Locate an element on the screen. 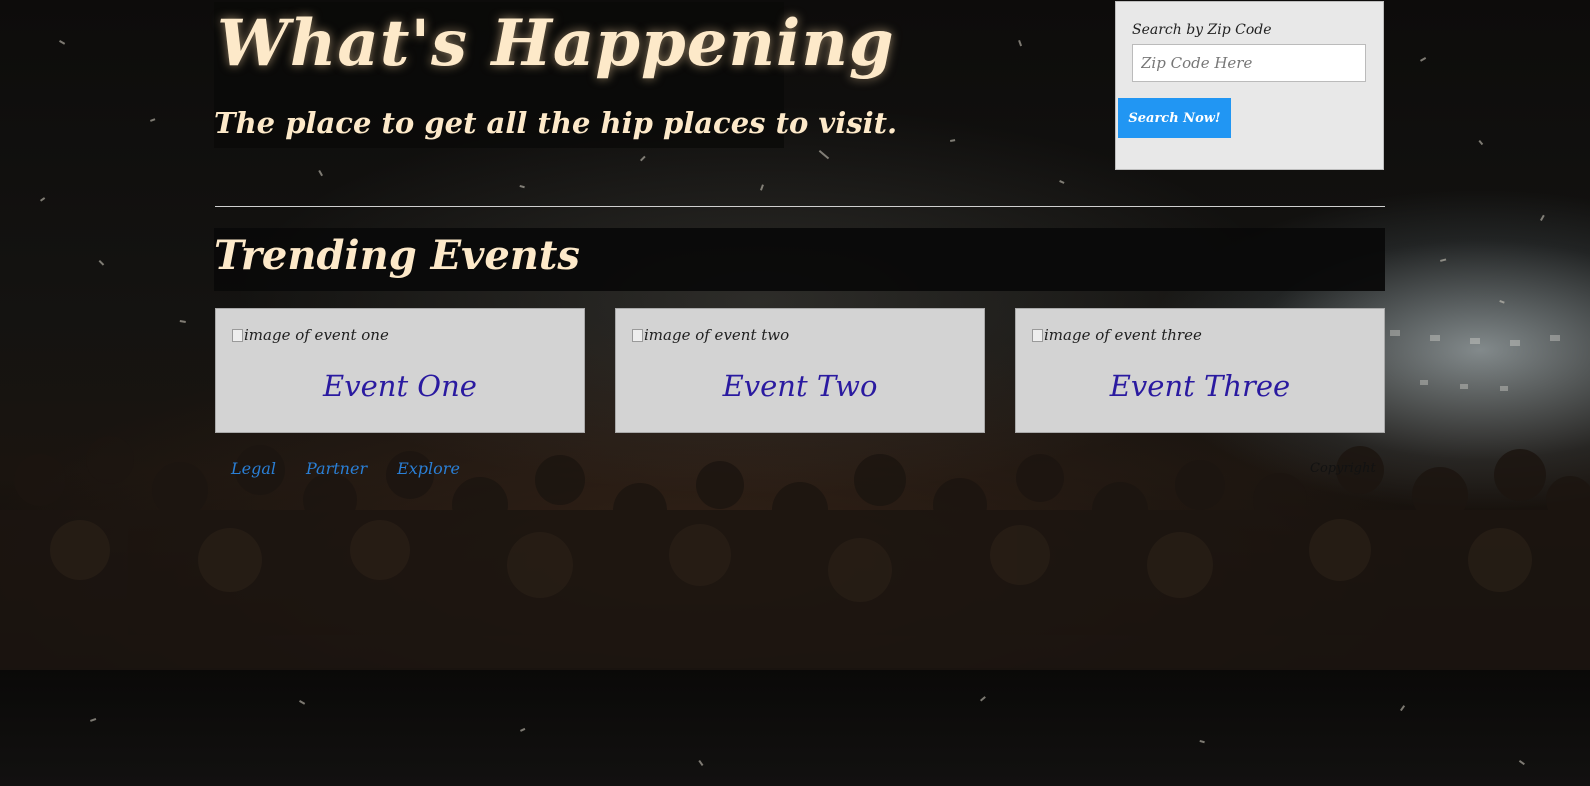 The height and width of the screenshot is (786, 1590). footer-link-legal: Legal is located at coordinates (253, 468).